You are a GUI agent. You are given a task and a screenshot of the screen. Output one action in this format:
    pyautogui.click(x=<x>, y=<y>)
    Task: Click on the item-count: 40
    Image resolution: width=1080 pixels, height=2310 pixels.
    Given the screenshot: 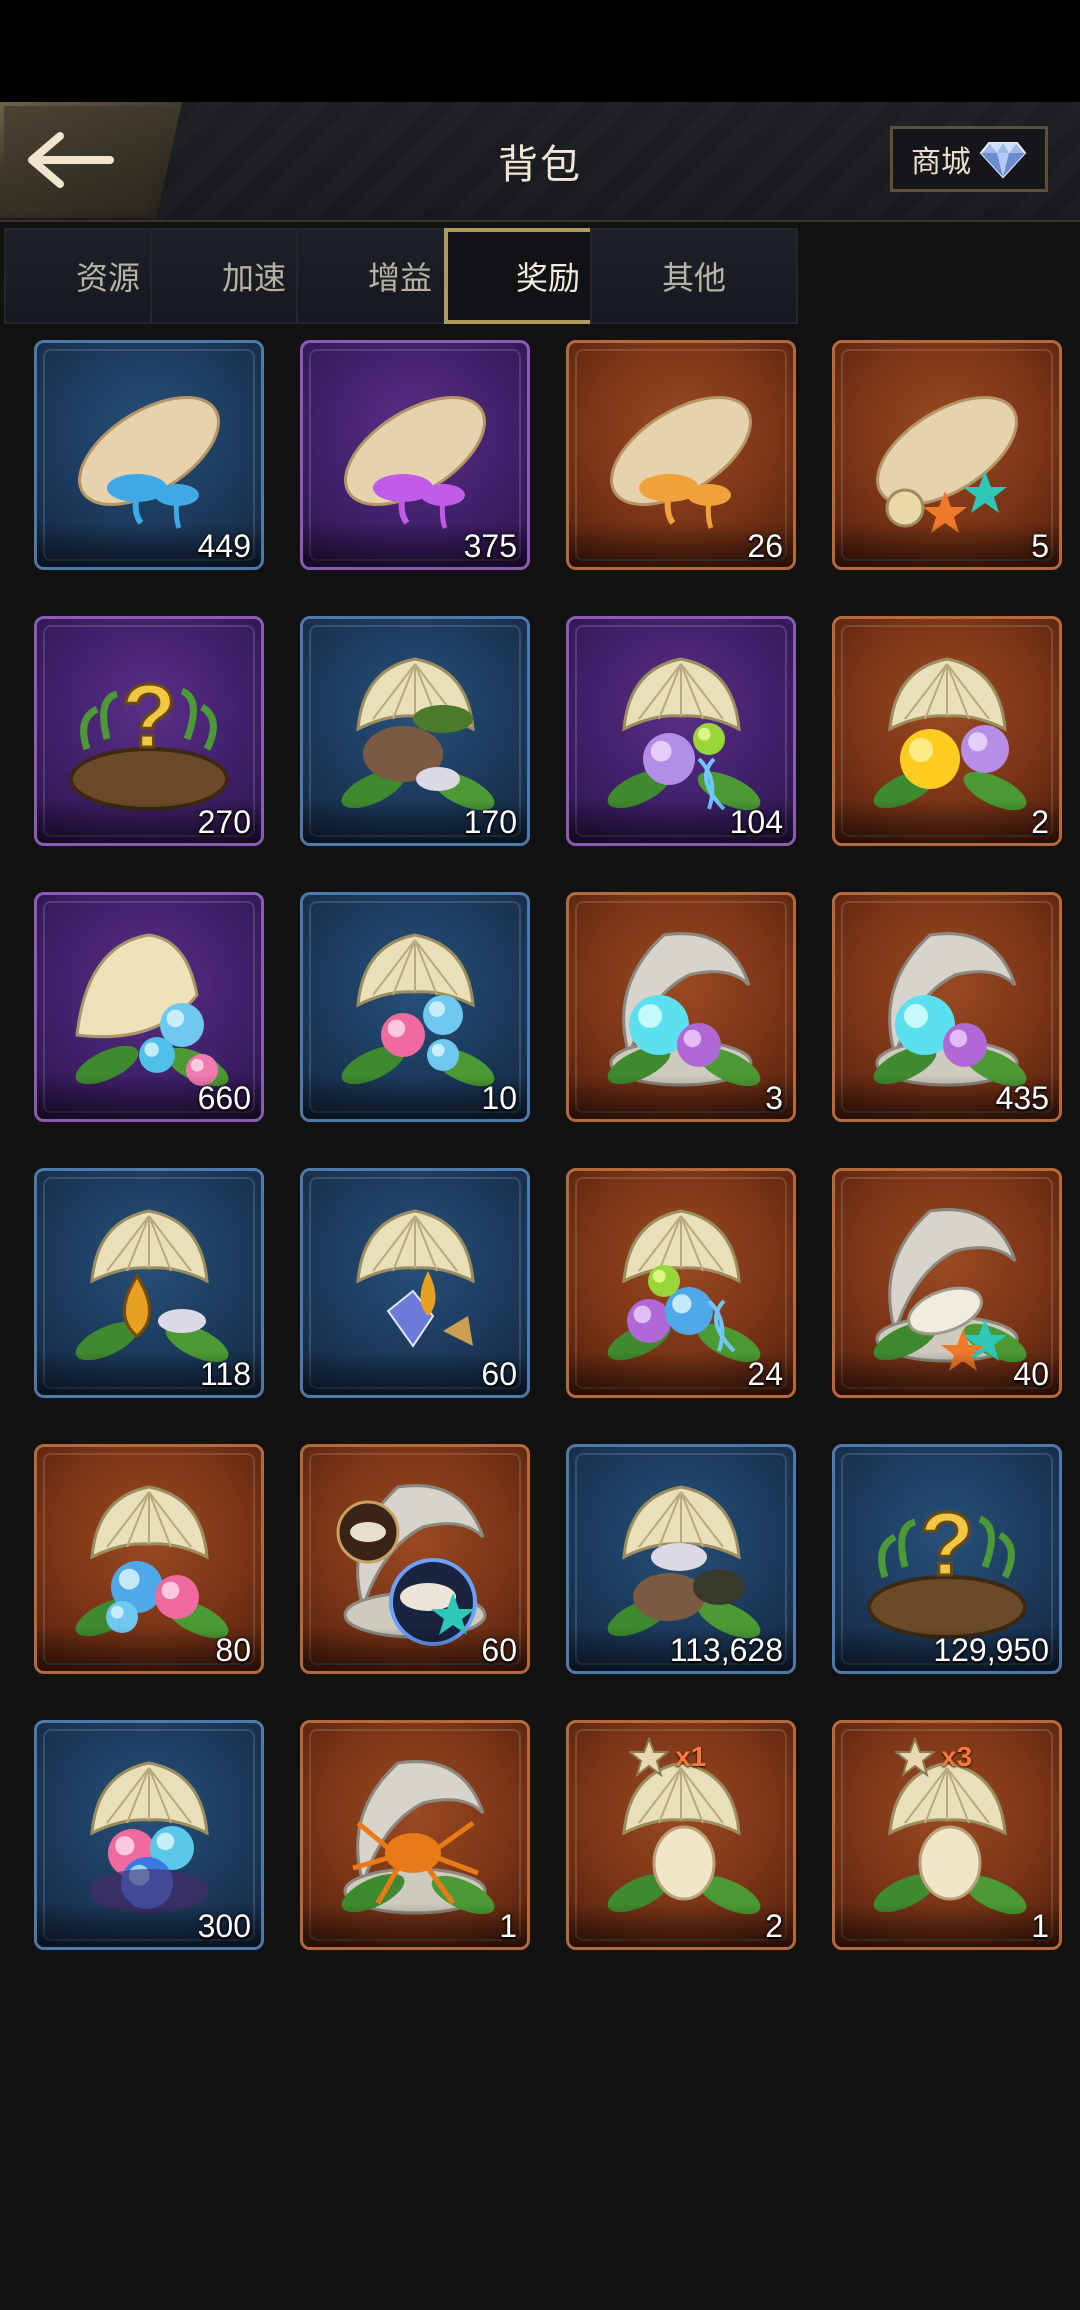 What is the action you would take?
    pyautogui.click(x=1031, y=1374)
    